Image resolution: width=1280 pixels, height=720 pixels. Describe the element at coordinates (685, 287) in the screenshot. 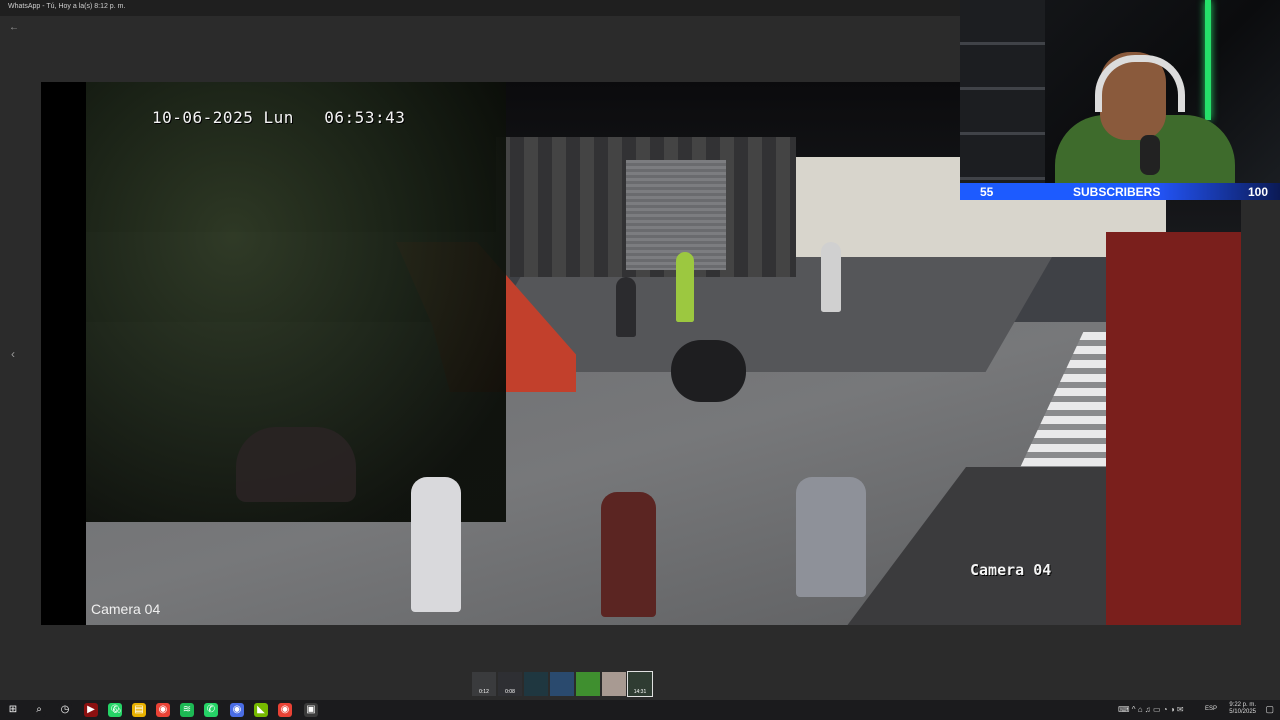

I see `person-yellow-vest` at that location.